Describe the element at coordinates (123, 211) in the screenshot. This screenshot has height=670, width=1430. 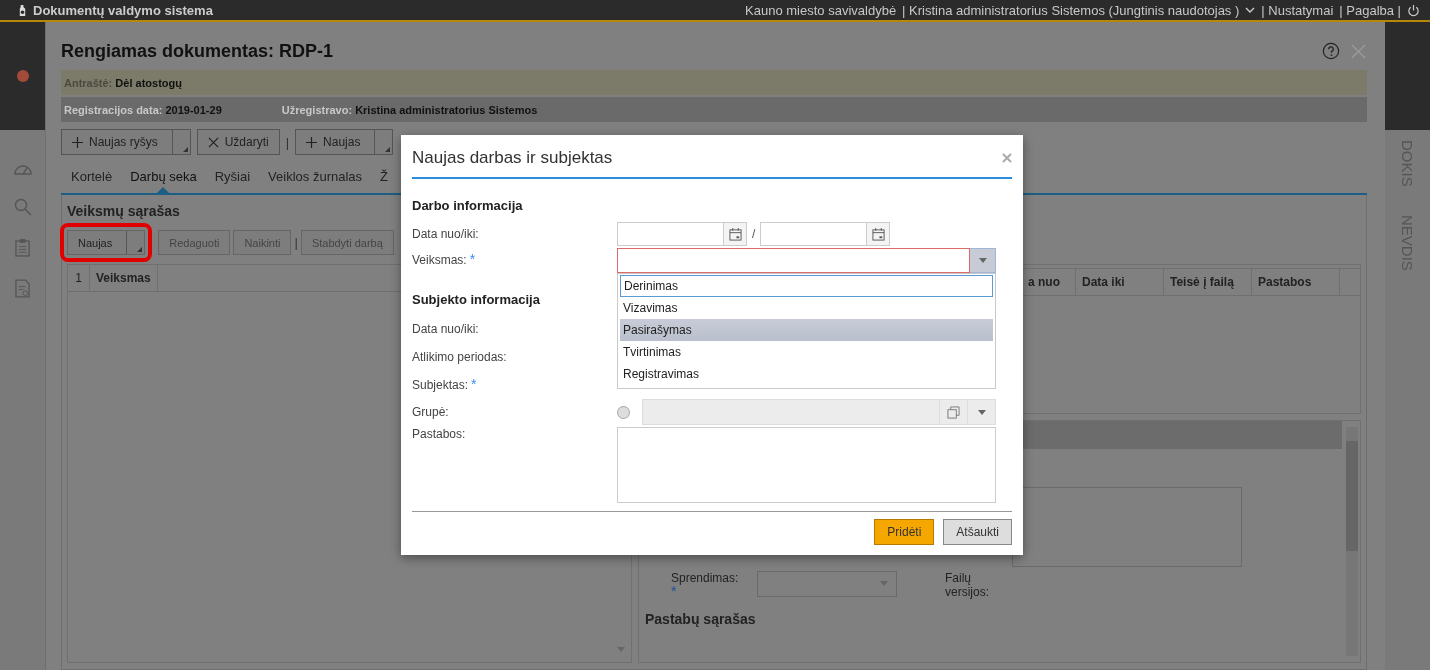
I see `section-title: Veiksmų sąrašas` at that location.